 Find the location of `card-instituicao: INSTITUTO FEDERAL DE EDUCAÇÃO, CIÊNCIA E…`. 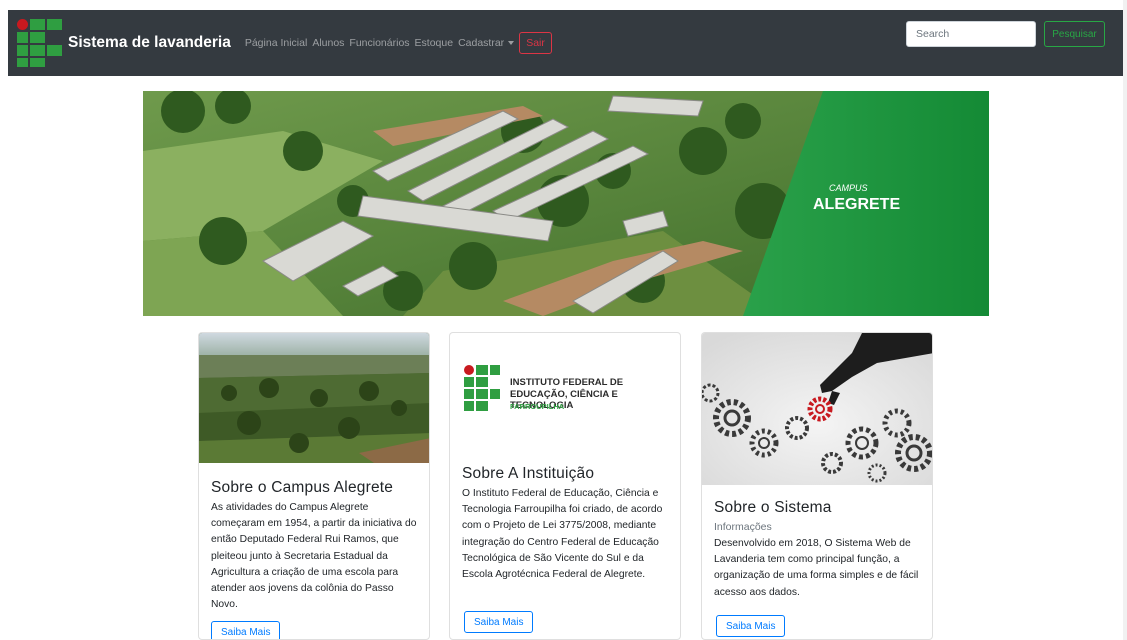

card-instituicao: INSTITUTO FEDERAL DE EDUCAÇÃO, CIÊNCIA E… is located at coordinates (565, 486).